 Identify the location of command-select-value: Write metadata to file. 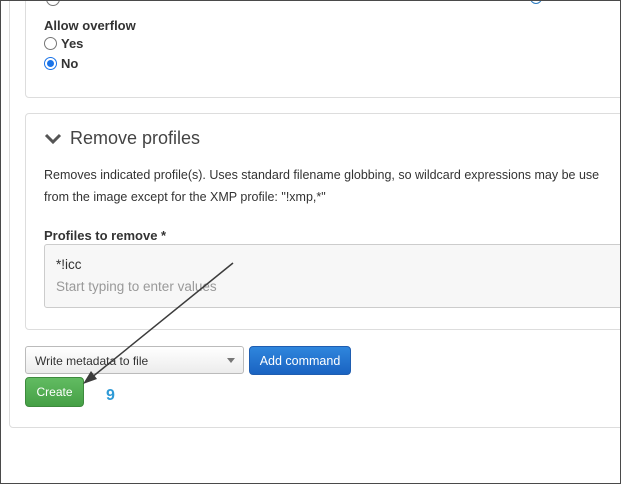
(92, 361).